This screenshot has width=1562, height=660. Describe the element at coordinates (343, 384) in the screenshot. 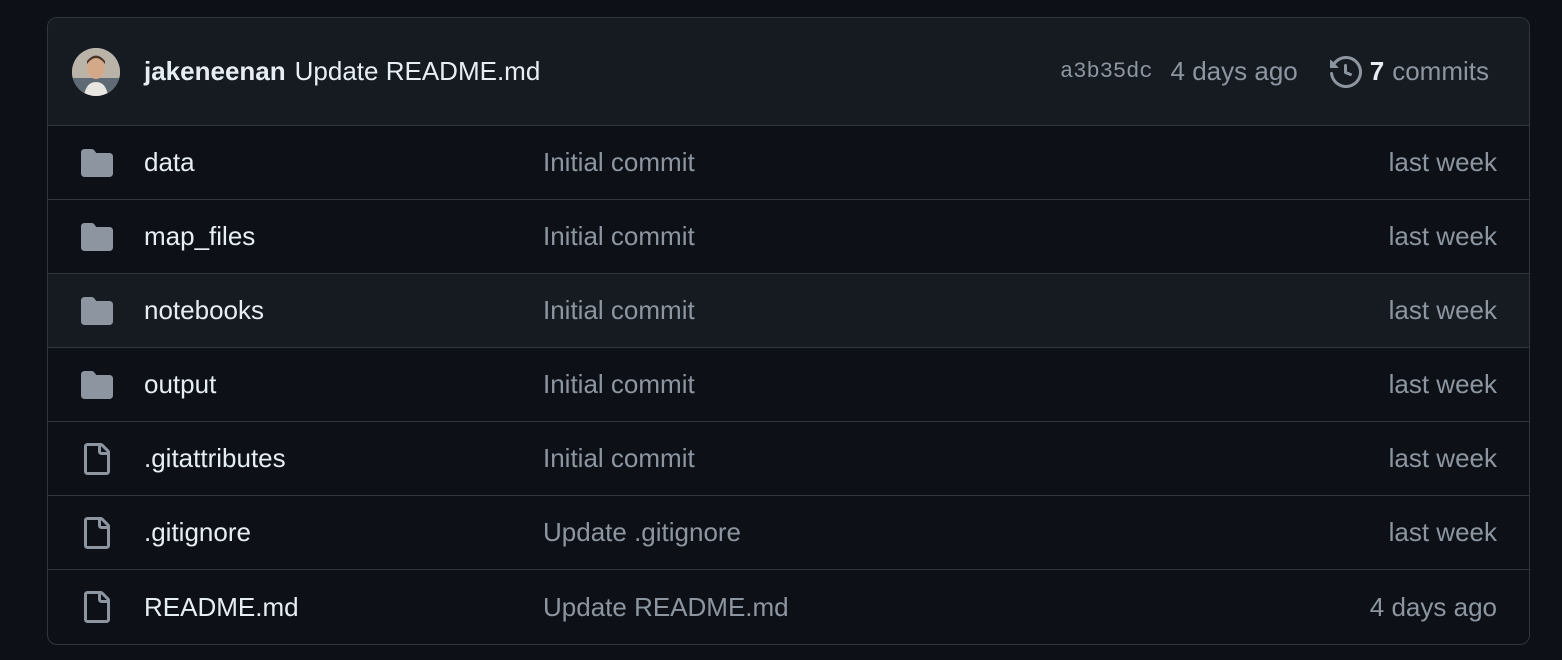

I see `file-name-link: output` at that location.